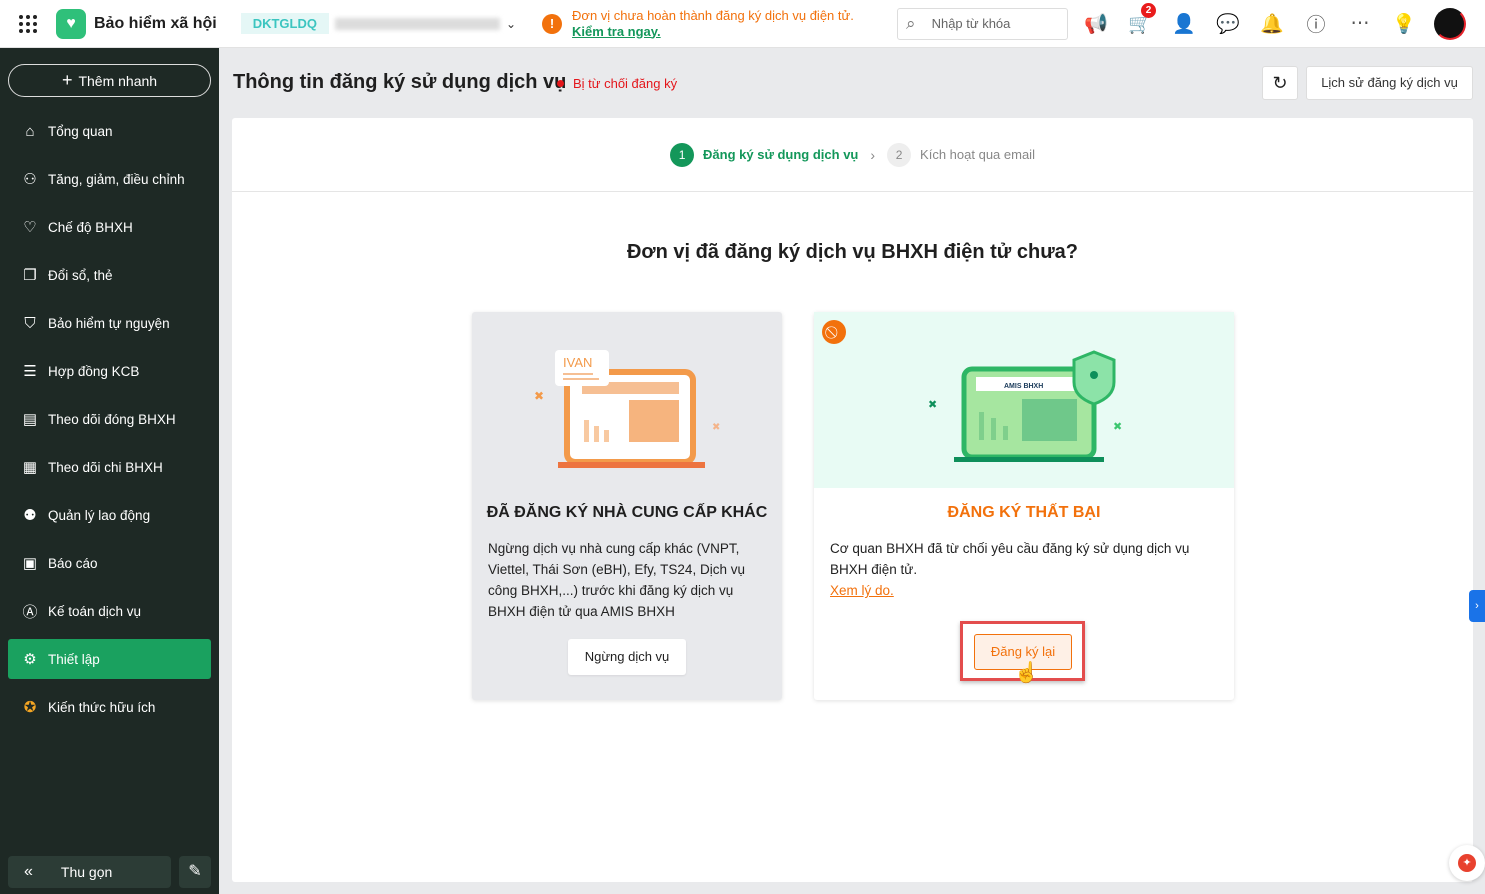 The image size is (1485, 894). What do you see at coordinates (30, 131) in the screenshot?
I see `home-icon: ⌂` at bounding box center [30, 131].